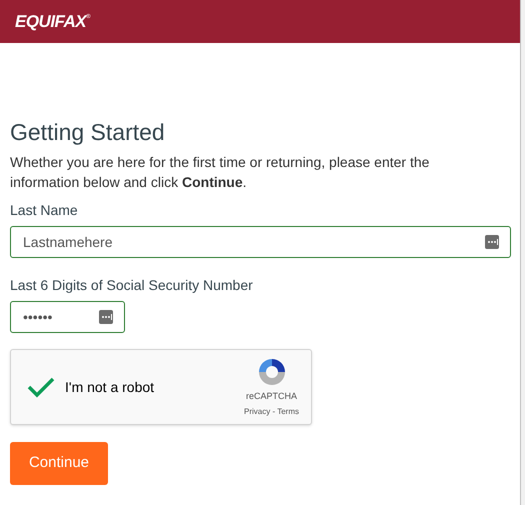 This screenshot has width=525, height=505. I want to click on field-label: Last Name, so click(44, 210).